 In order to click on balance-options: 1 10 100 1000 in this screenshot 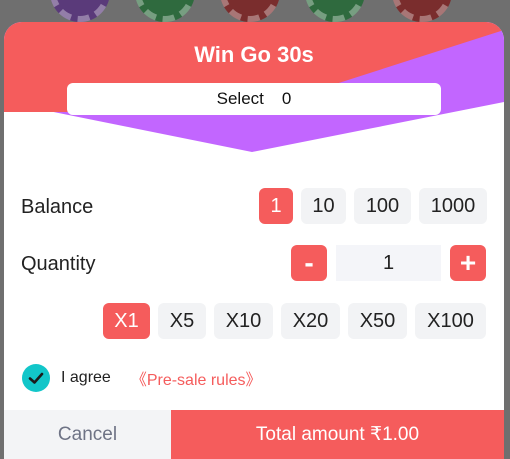, I will do `click(373, 206)`.